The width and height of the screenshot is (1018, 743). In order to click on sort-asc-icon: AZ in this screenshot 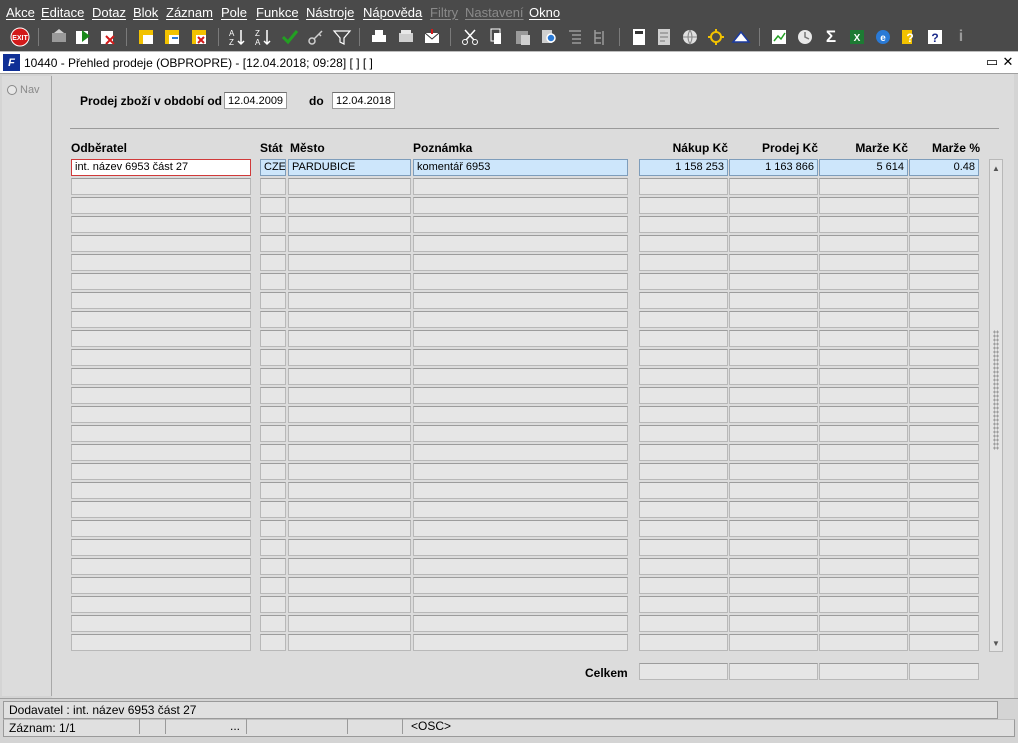, I will do `click(237, 37)`.